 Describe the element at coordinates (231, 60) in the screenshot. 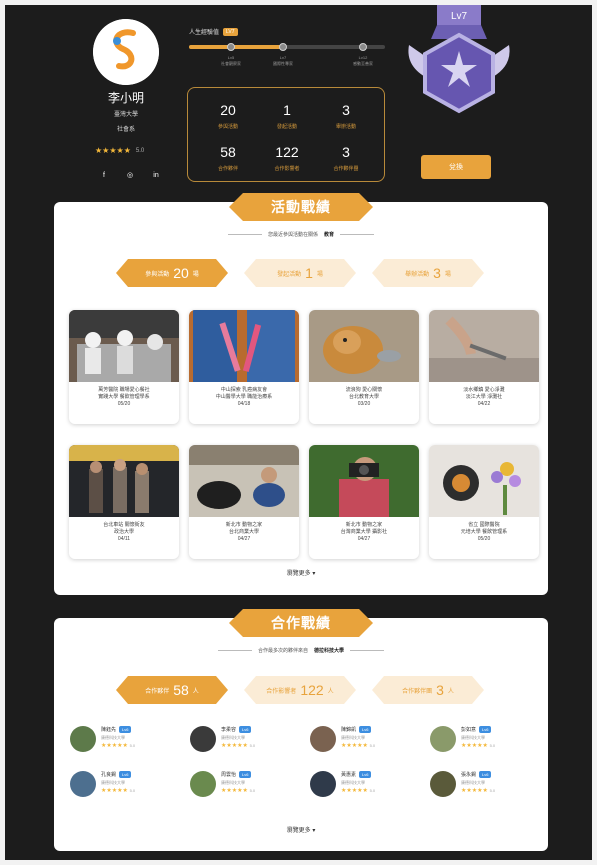

I see `level-tick: Lv5 社會觀察家` at that location.